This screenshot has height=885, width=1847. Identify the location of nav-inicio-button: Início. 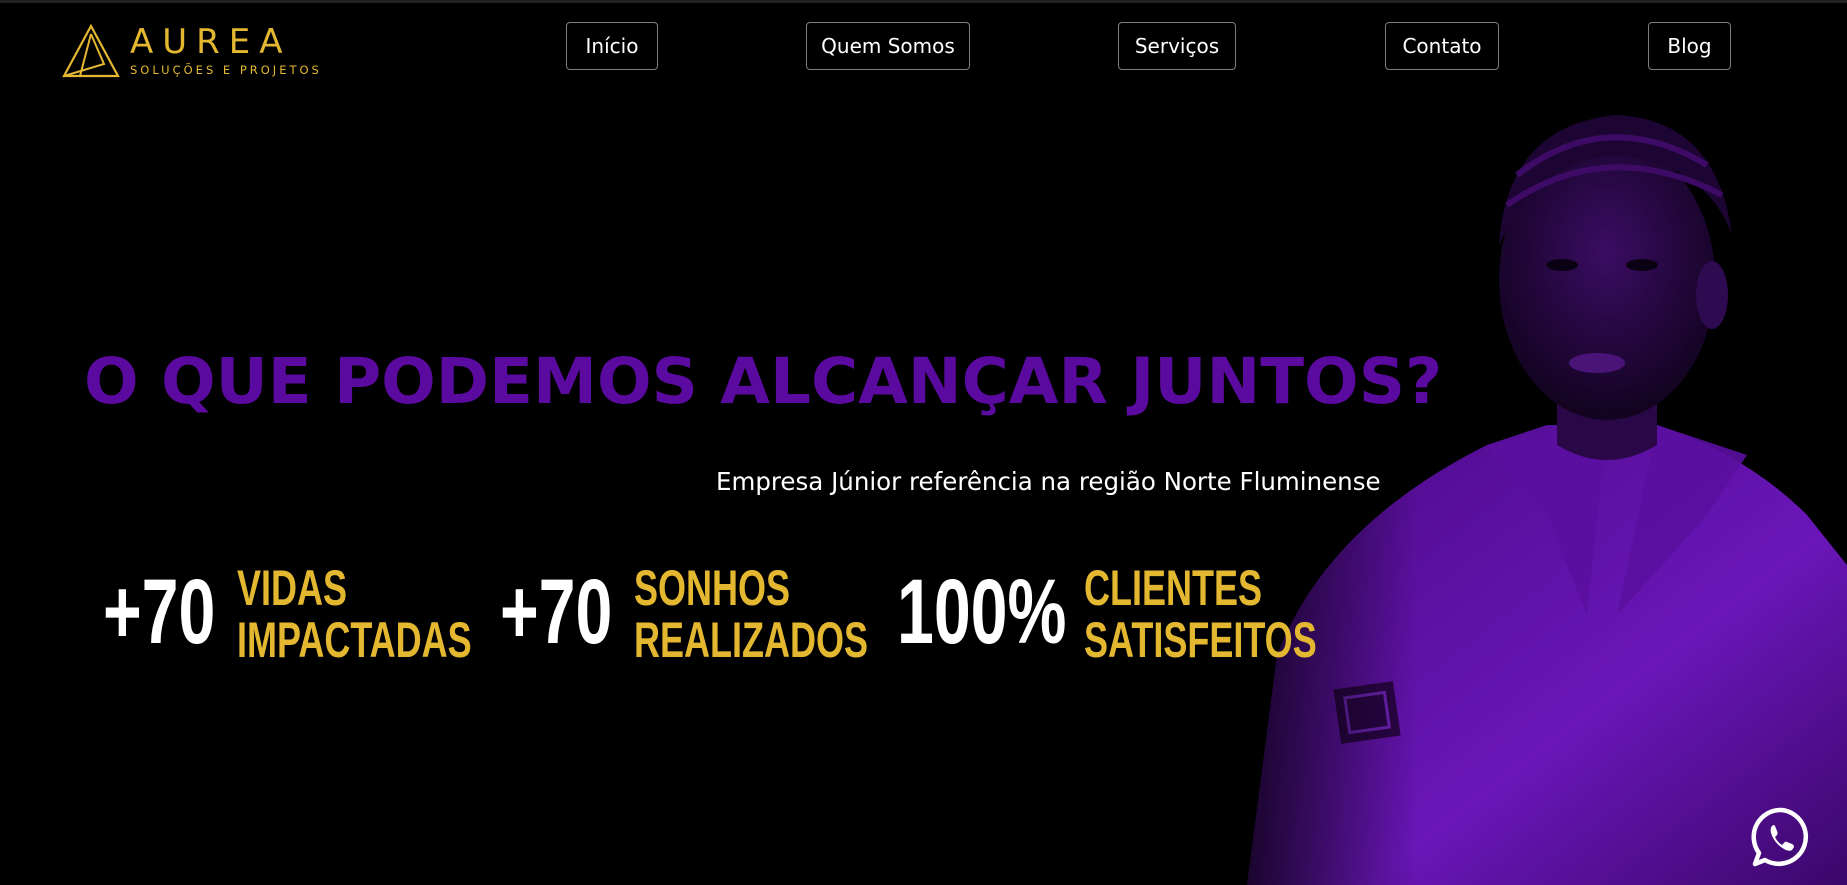
(612, 46).